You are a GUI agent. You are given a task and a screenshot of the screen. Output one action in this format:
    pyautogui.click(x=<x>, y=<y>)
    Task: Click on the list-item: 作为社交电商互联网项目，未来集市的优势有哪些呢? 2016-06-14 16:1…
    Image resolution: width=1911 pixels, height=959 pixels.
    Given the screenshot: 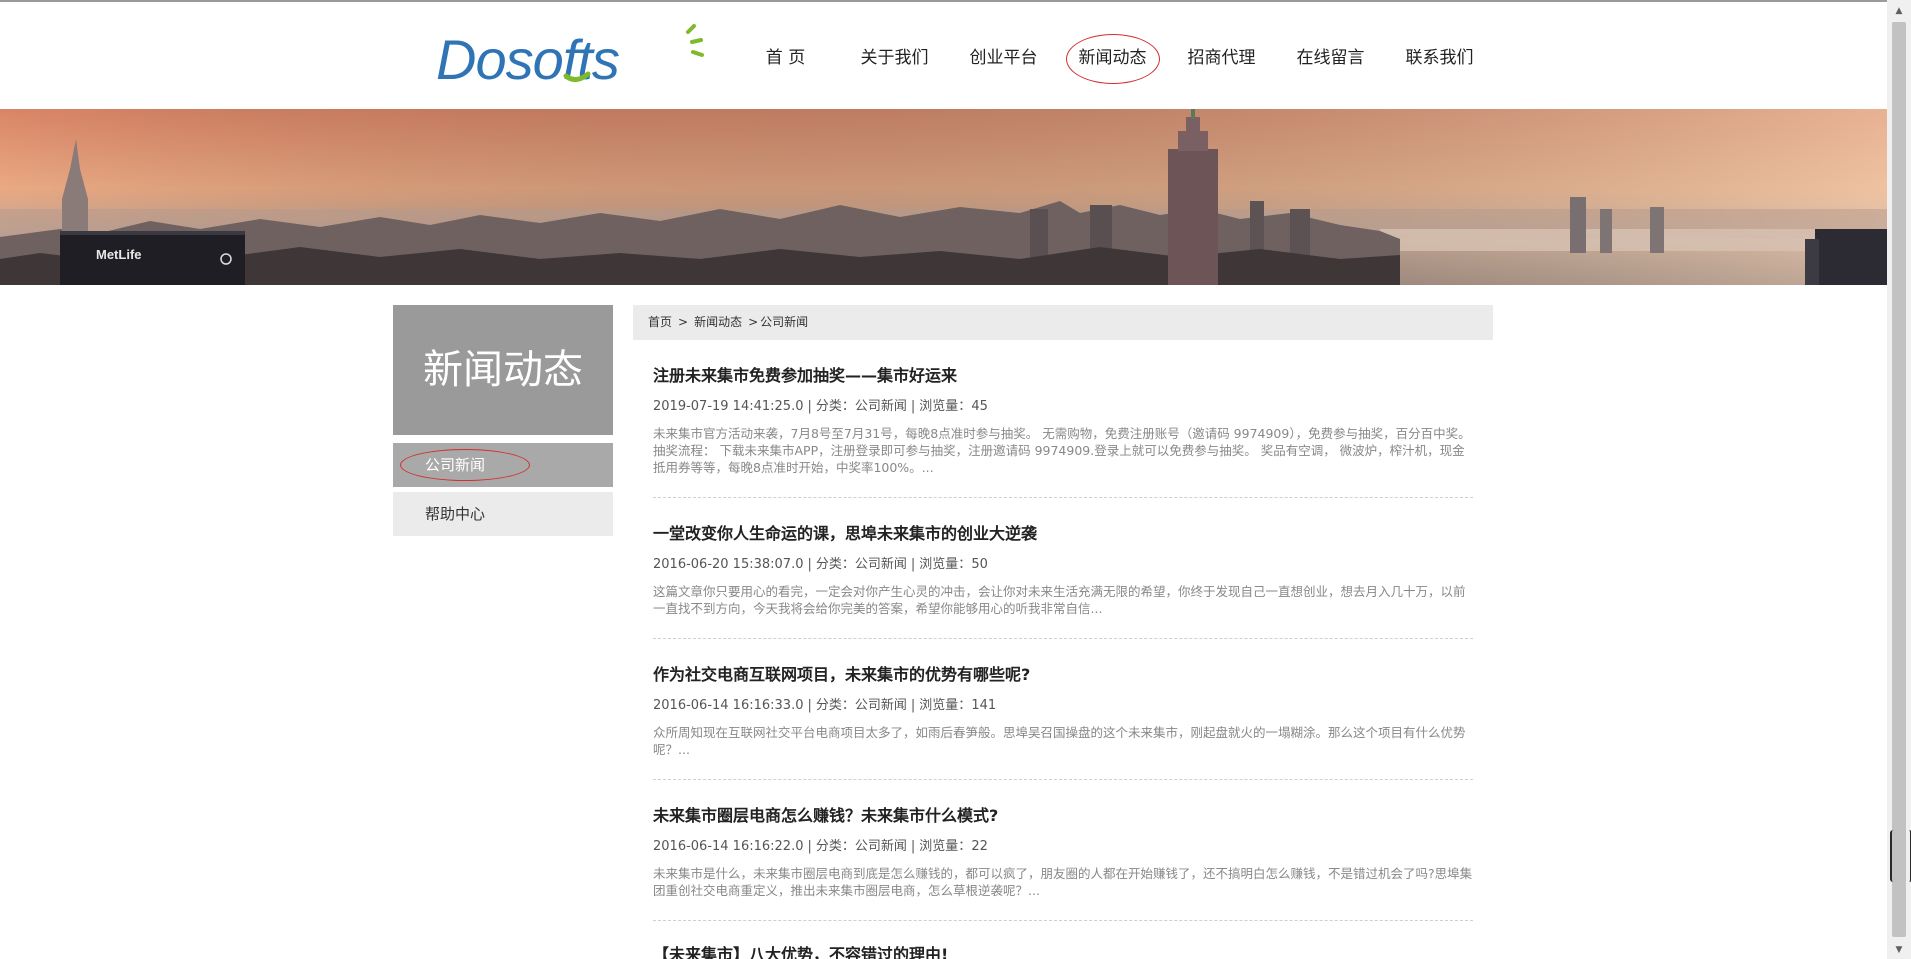 What is the action you would take?
    pyautogui.click(x=1063, y=711)
    